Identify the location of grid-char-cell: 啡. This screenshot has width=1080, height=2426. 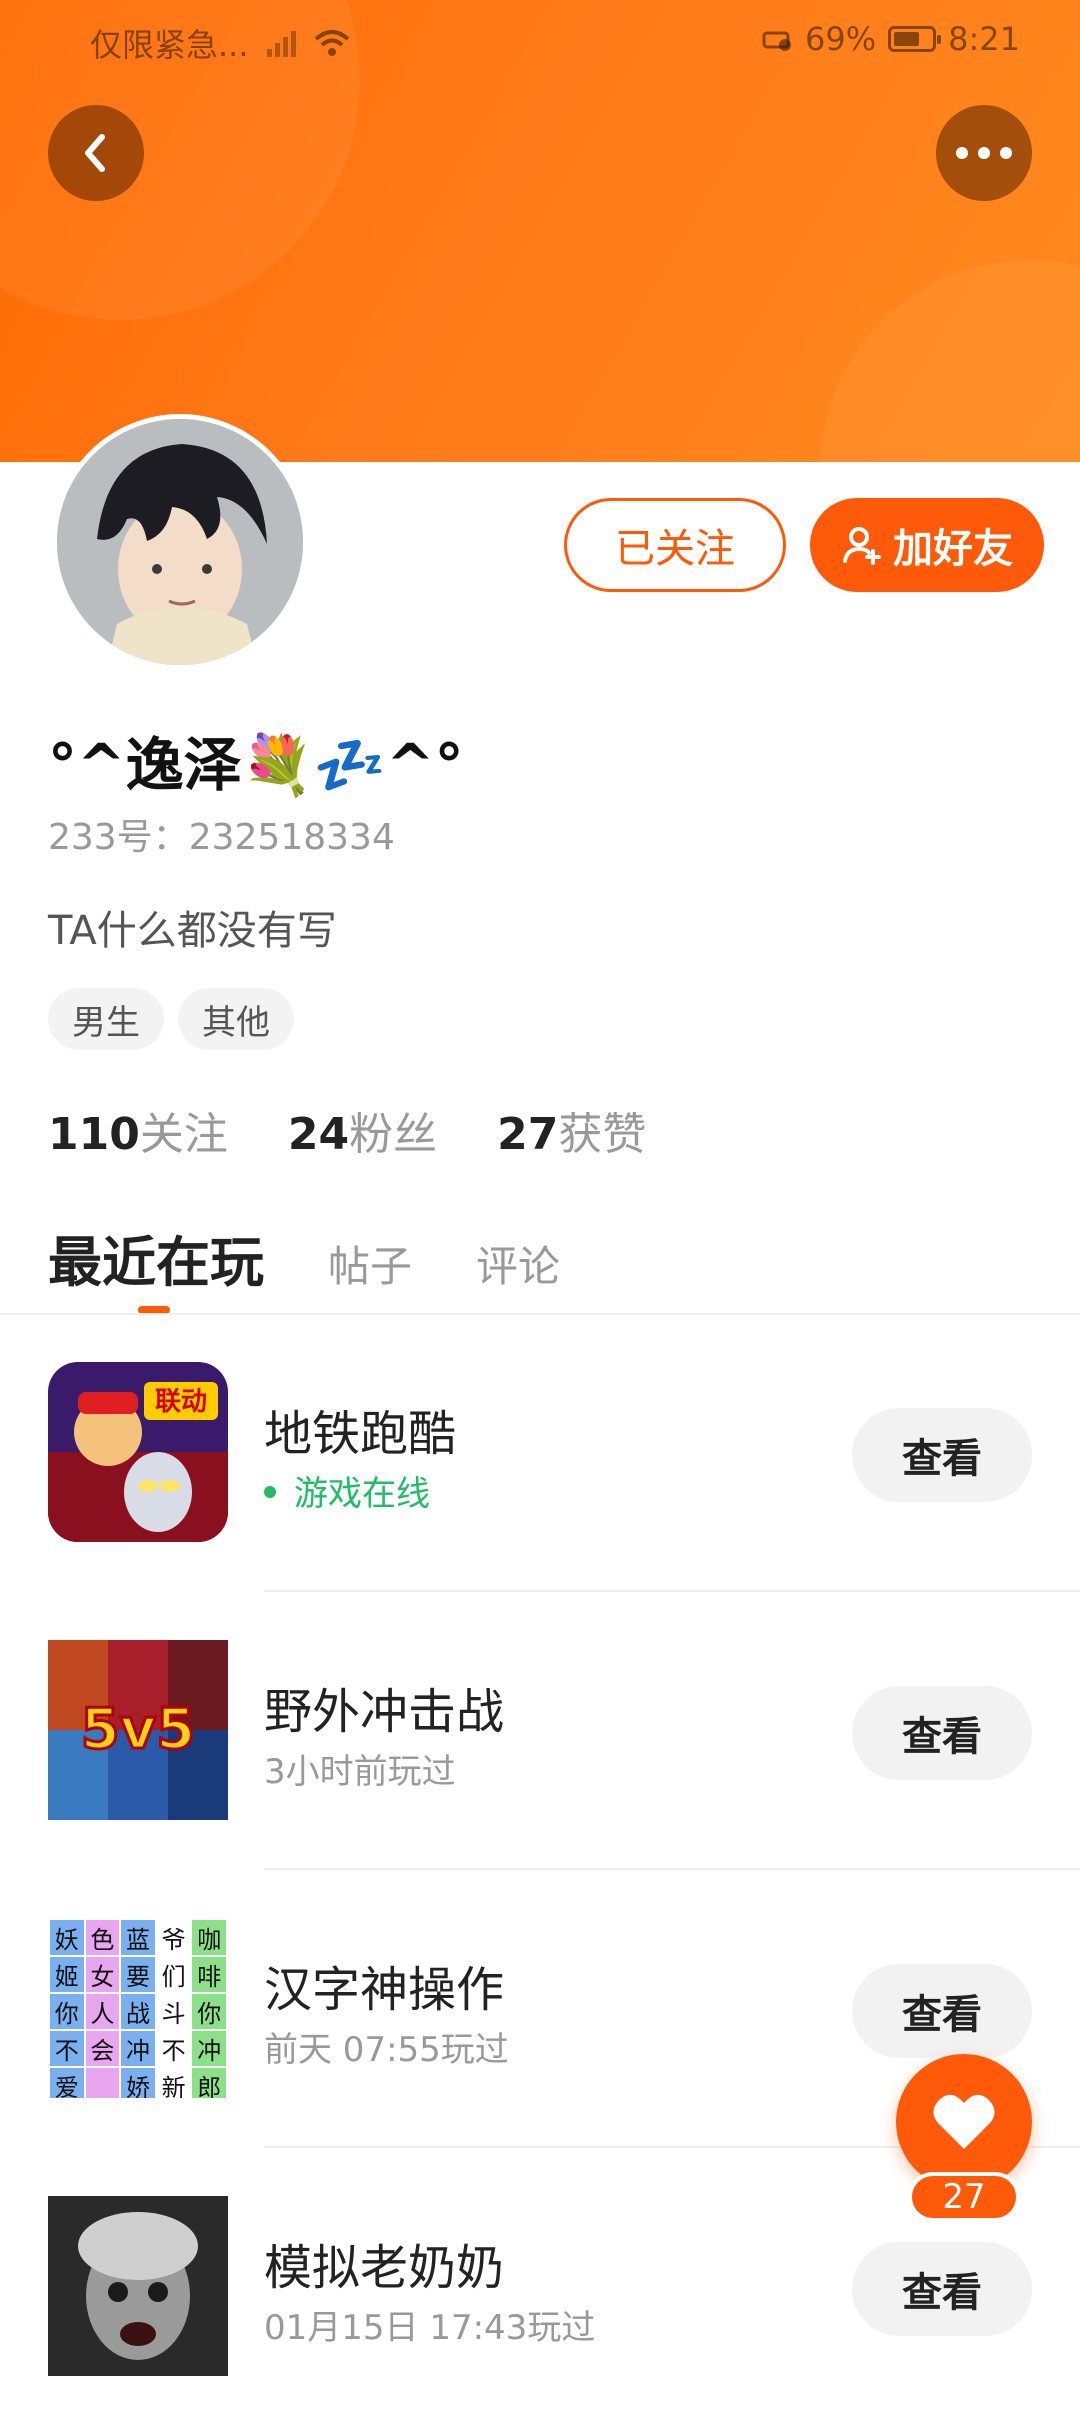
(209, 1974).